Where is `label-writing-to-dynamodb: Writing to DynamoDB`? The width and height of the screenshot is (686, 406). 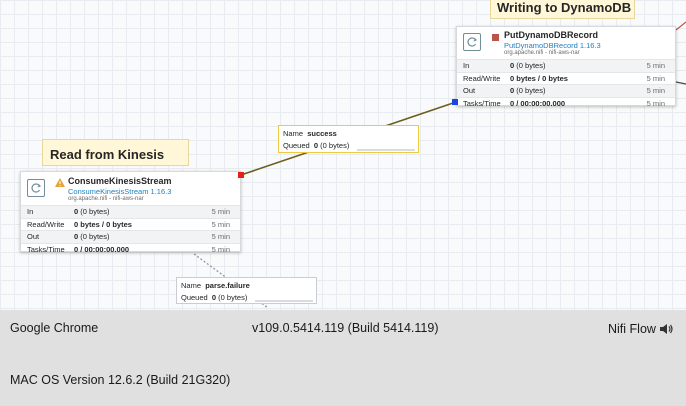
label-writing-to-dynamodb: Writing to DynamoDB is located at coordinates (562, 9).